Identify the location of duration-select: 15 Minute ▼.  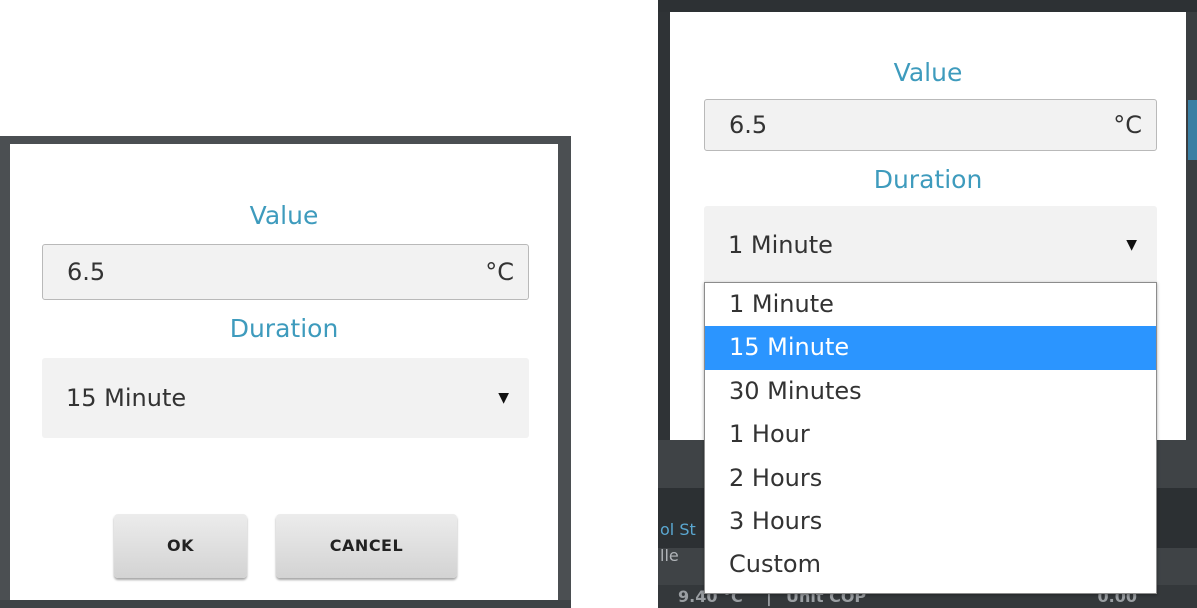
(285, 398).